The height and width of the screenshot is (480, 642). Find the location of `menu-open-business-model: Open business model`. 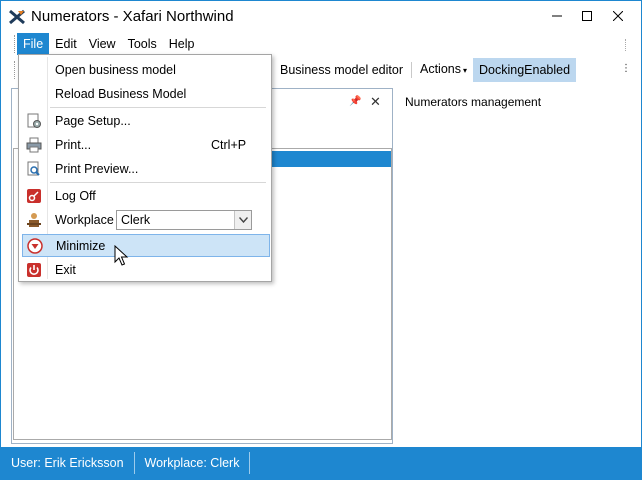

menu-open-business-model: Open business model is located at coordinates (146, 69).